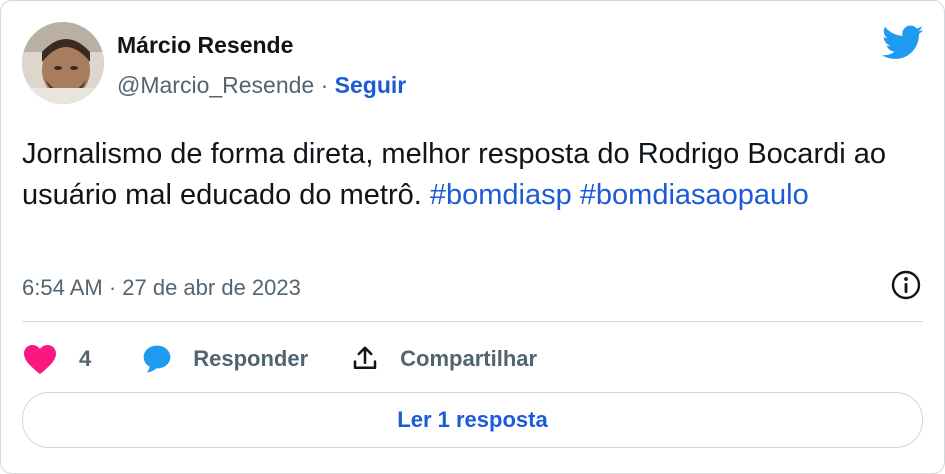 This screenshot has width=945, height=474. What do you see at coordinates (251, 358) in the screenshot?
I see `reply-label: Responder` at bounding box center [251, 358].